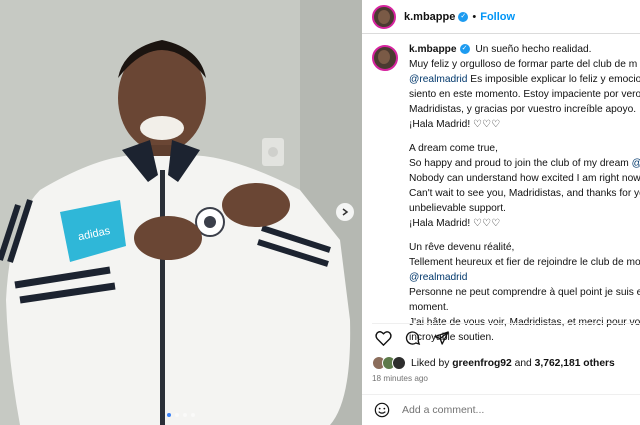  What do you see at coordinates (432, 363) in the screenshot?
I see `liked-prefix: Liked by` at bounding box center [432, 363].